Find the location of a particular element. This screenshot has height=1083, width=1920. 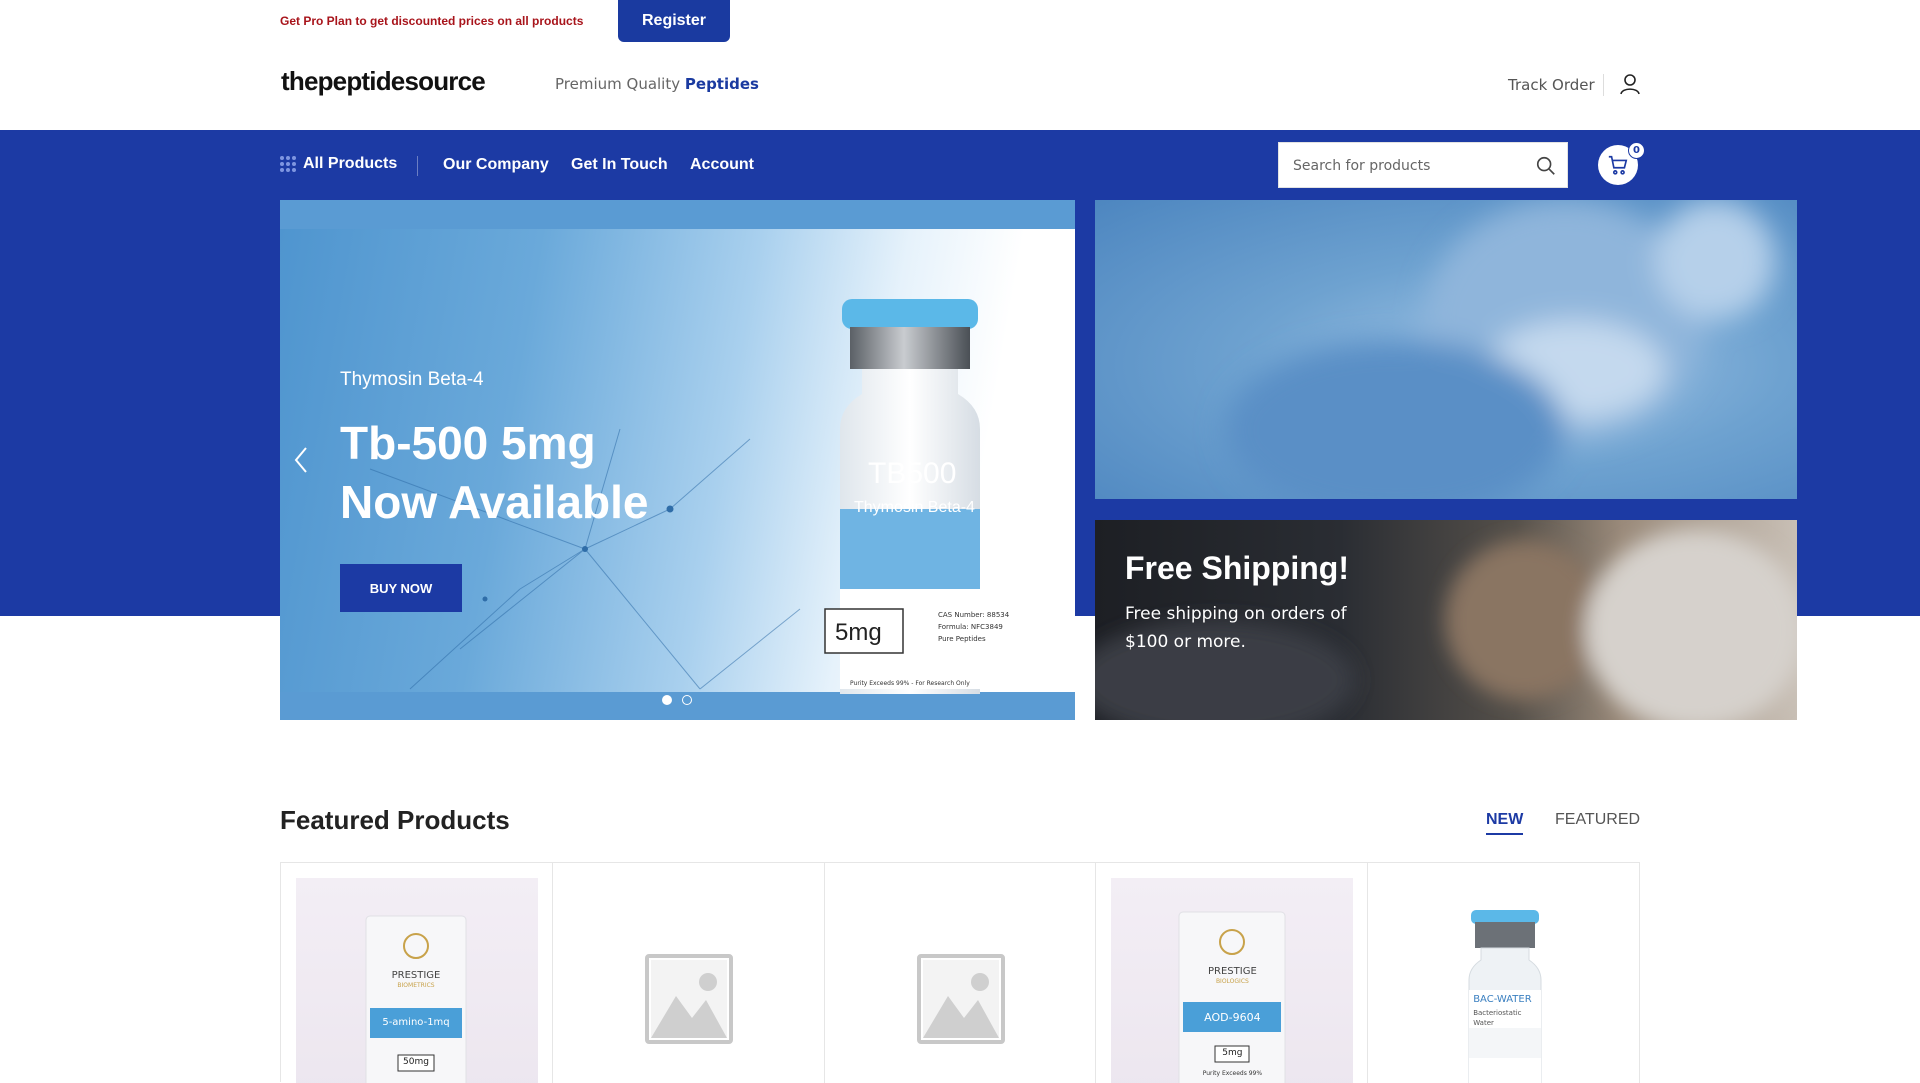

shipping-text: Free shipping on orders of $100 or more. is located at coordinates (1236, 628).